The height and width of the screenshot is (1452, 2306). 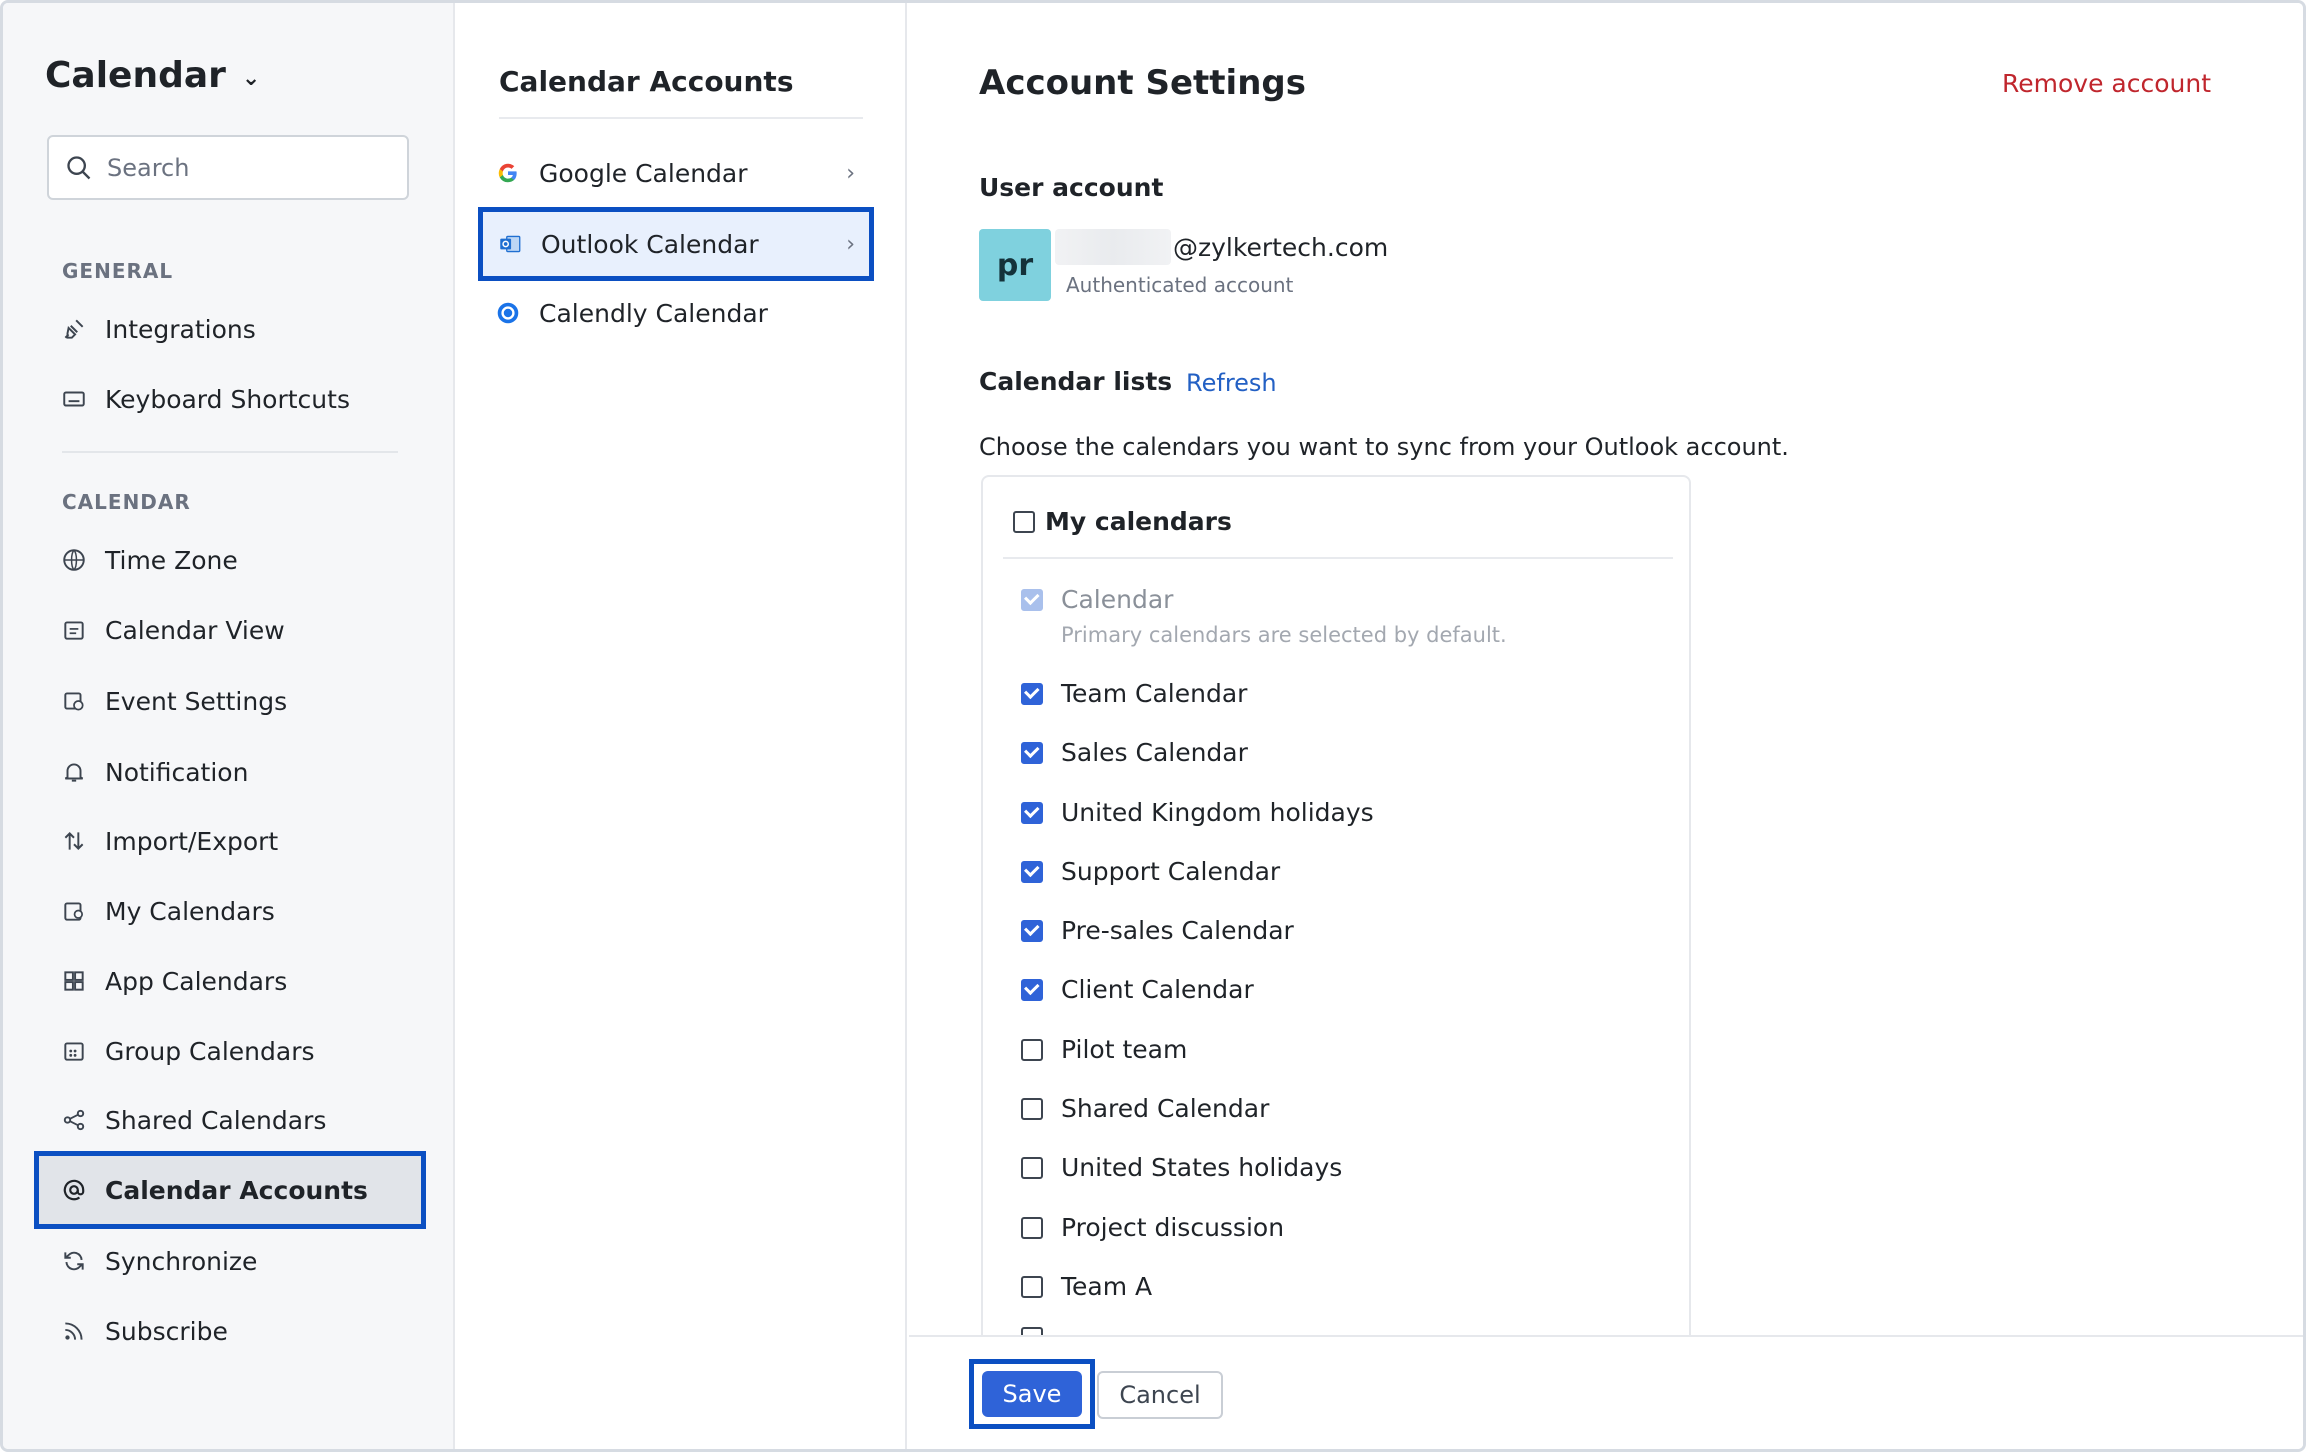 I want to click on calendar-row: United States holidays, so click(x=1181, y=1167).